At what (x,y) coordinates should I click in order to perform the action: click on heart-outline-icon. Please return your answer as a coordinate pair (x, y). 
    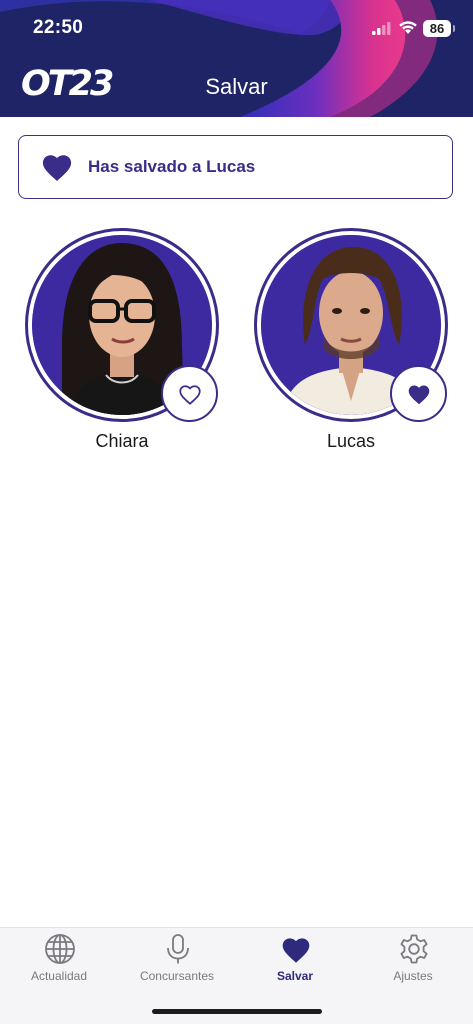
    Looking at the image, I should click on (189, 394).